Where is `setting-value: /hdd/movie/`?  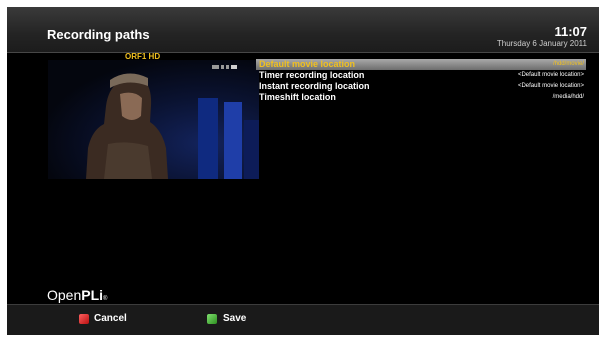
setting-value: /hdd/movie/ is located at coordinates (568, 64).